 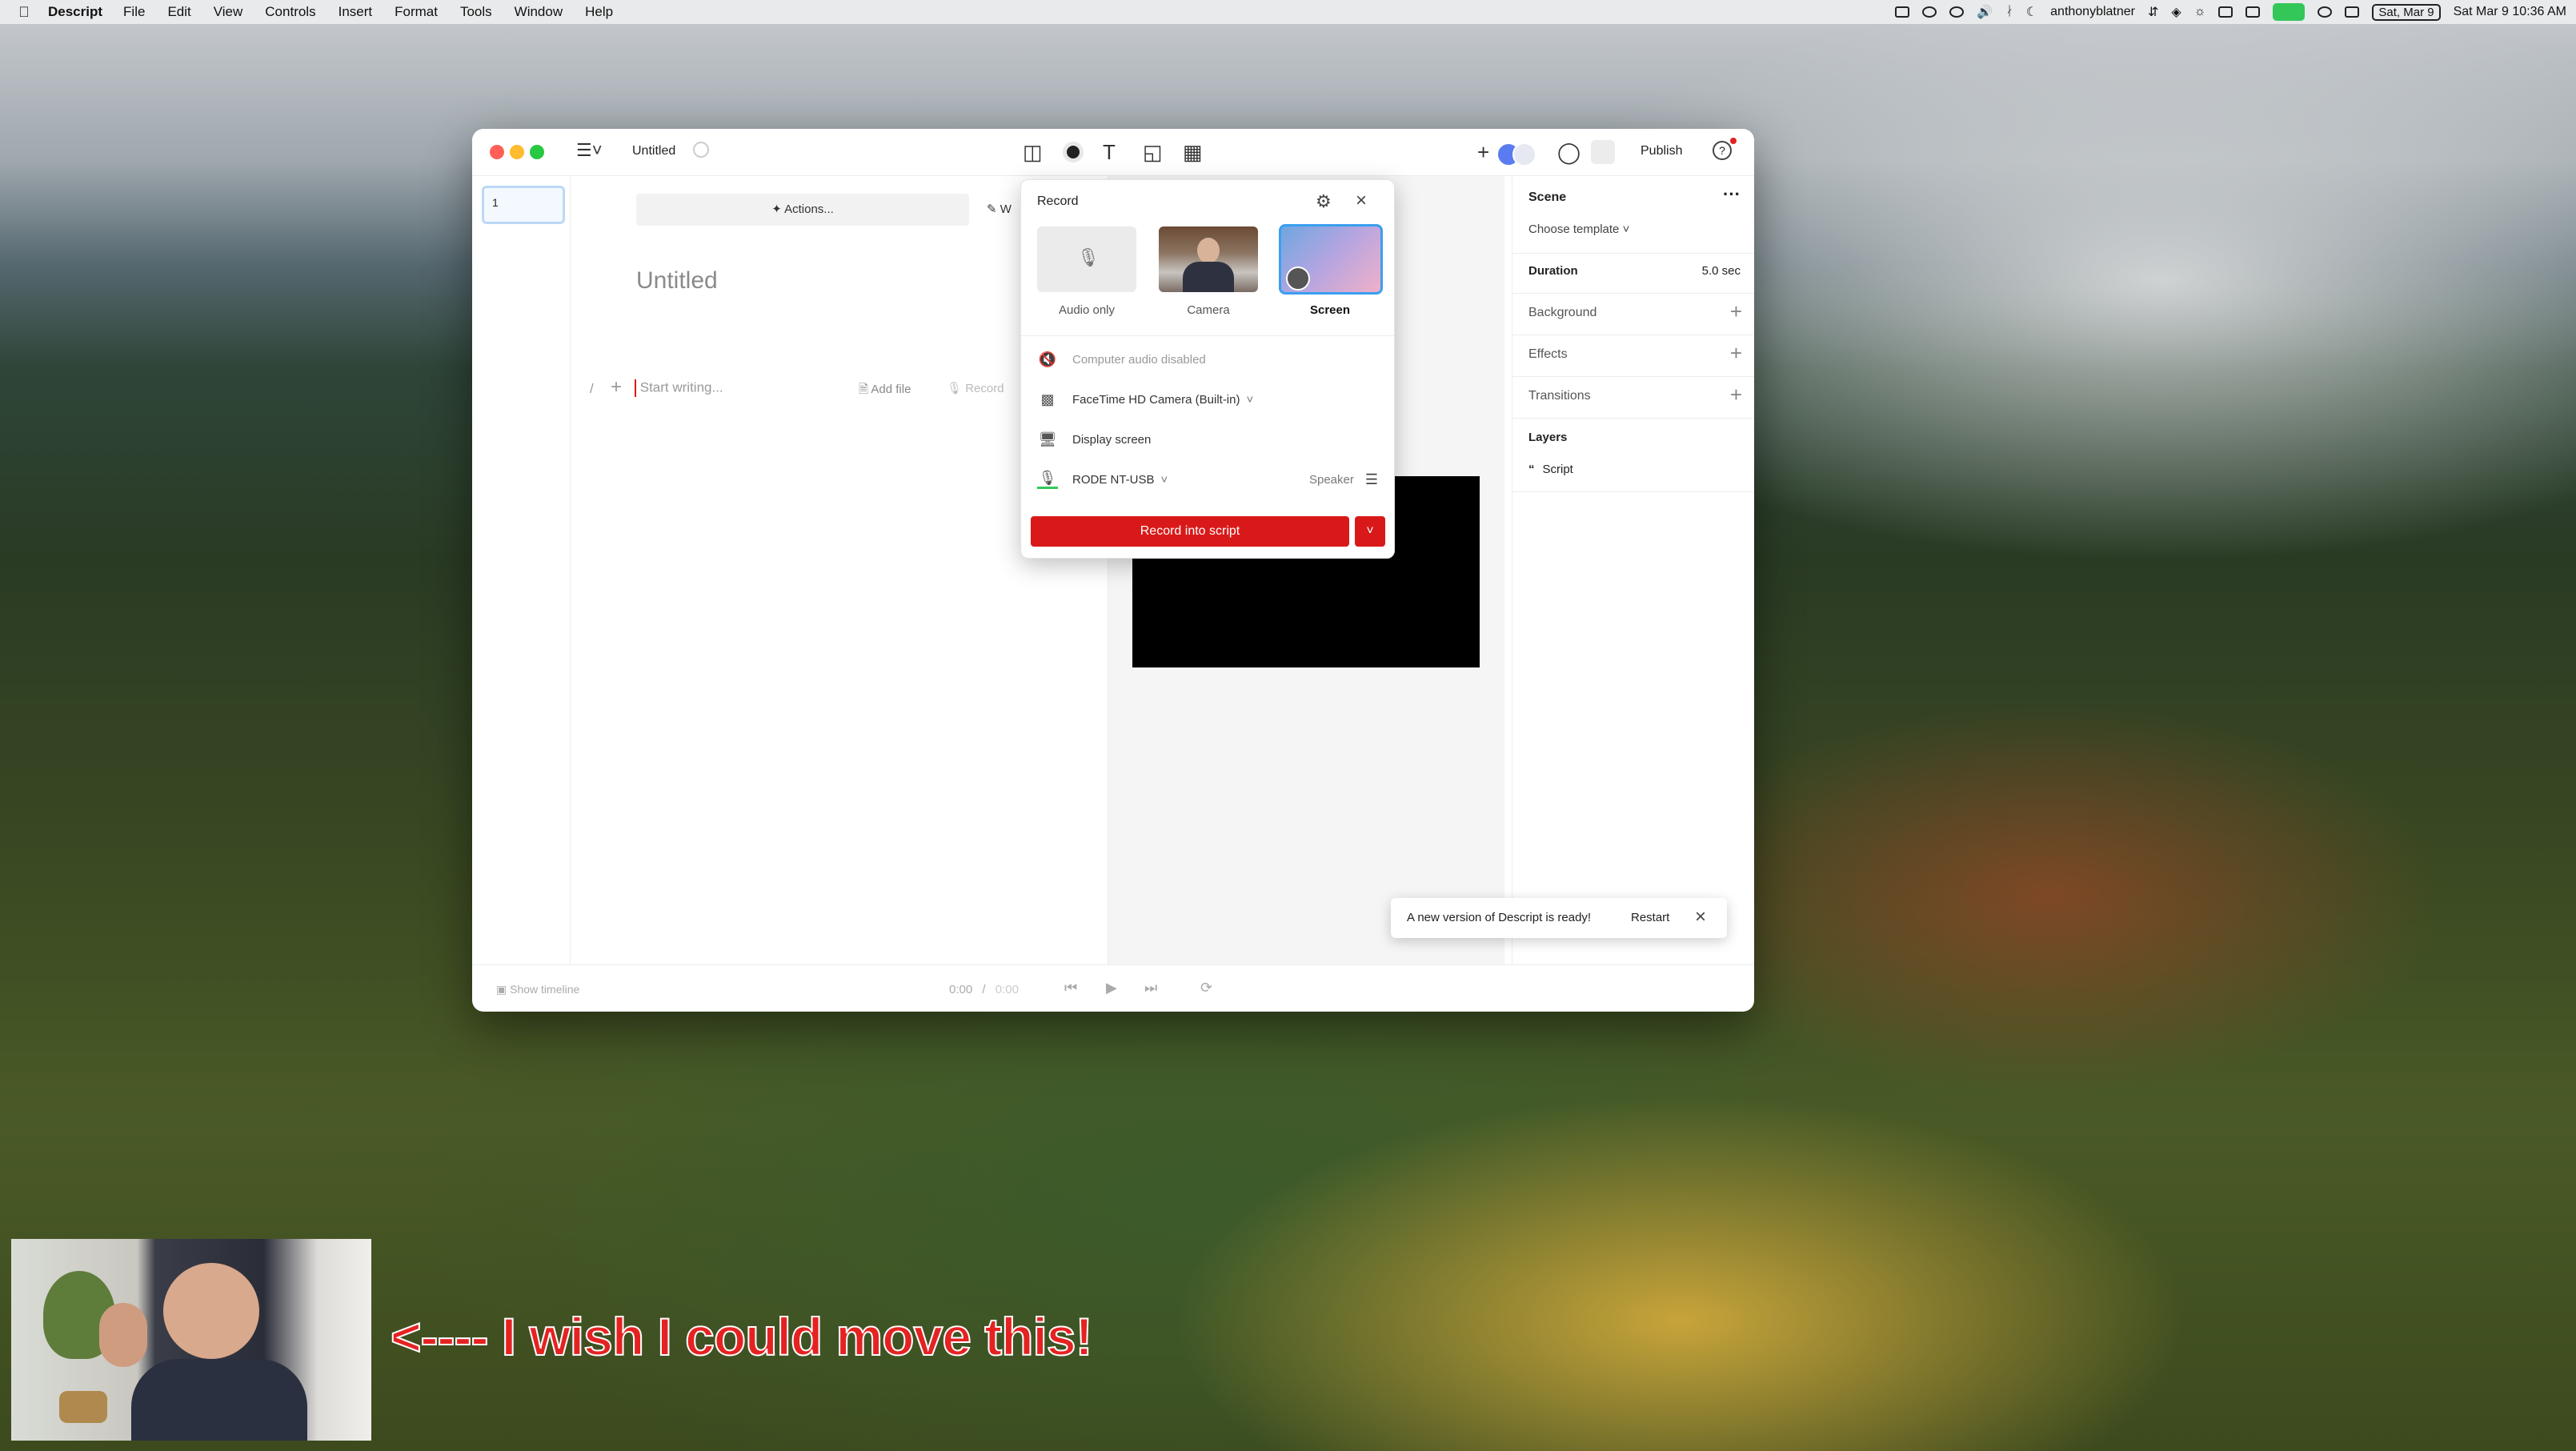 What do you see at coordinates (1033, 152) in the screenshot?
I see `media-icon: ◫` at bounding box center [1033, 152].